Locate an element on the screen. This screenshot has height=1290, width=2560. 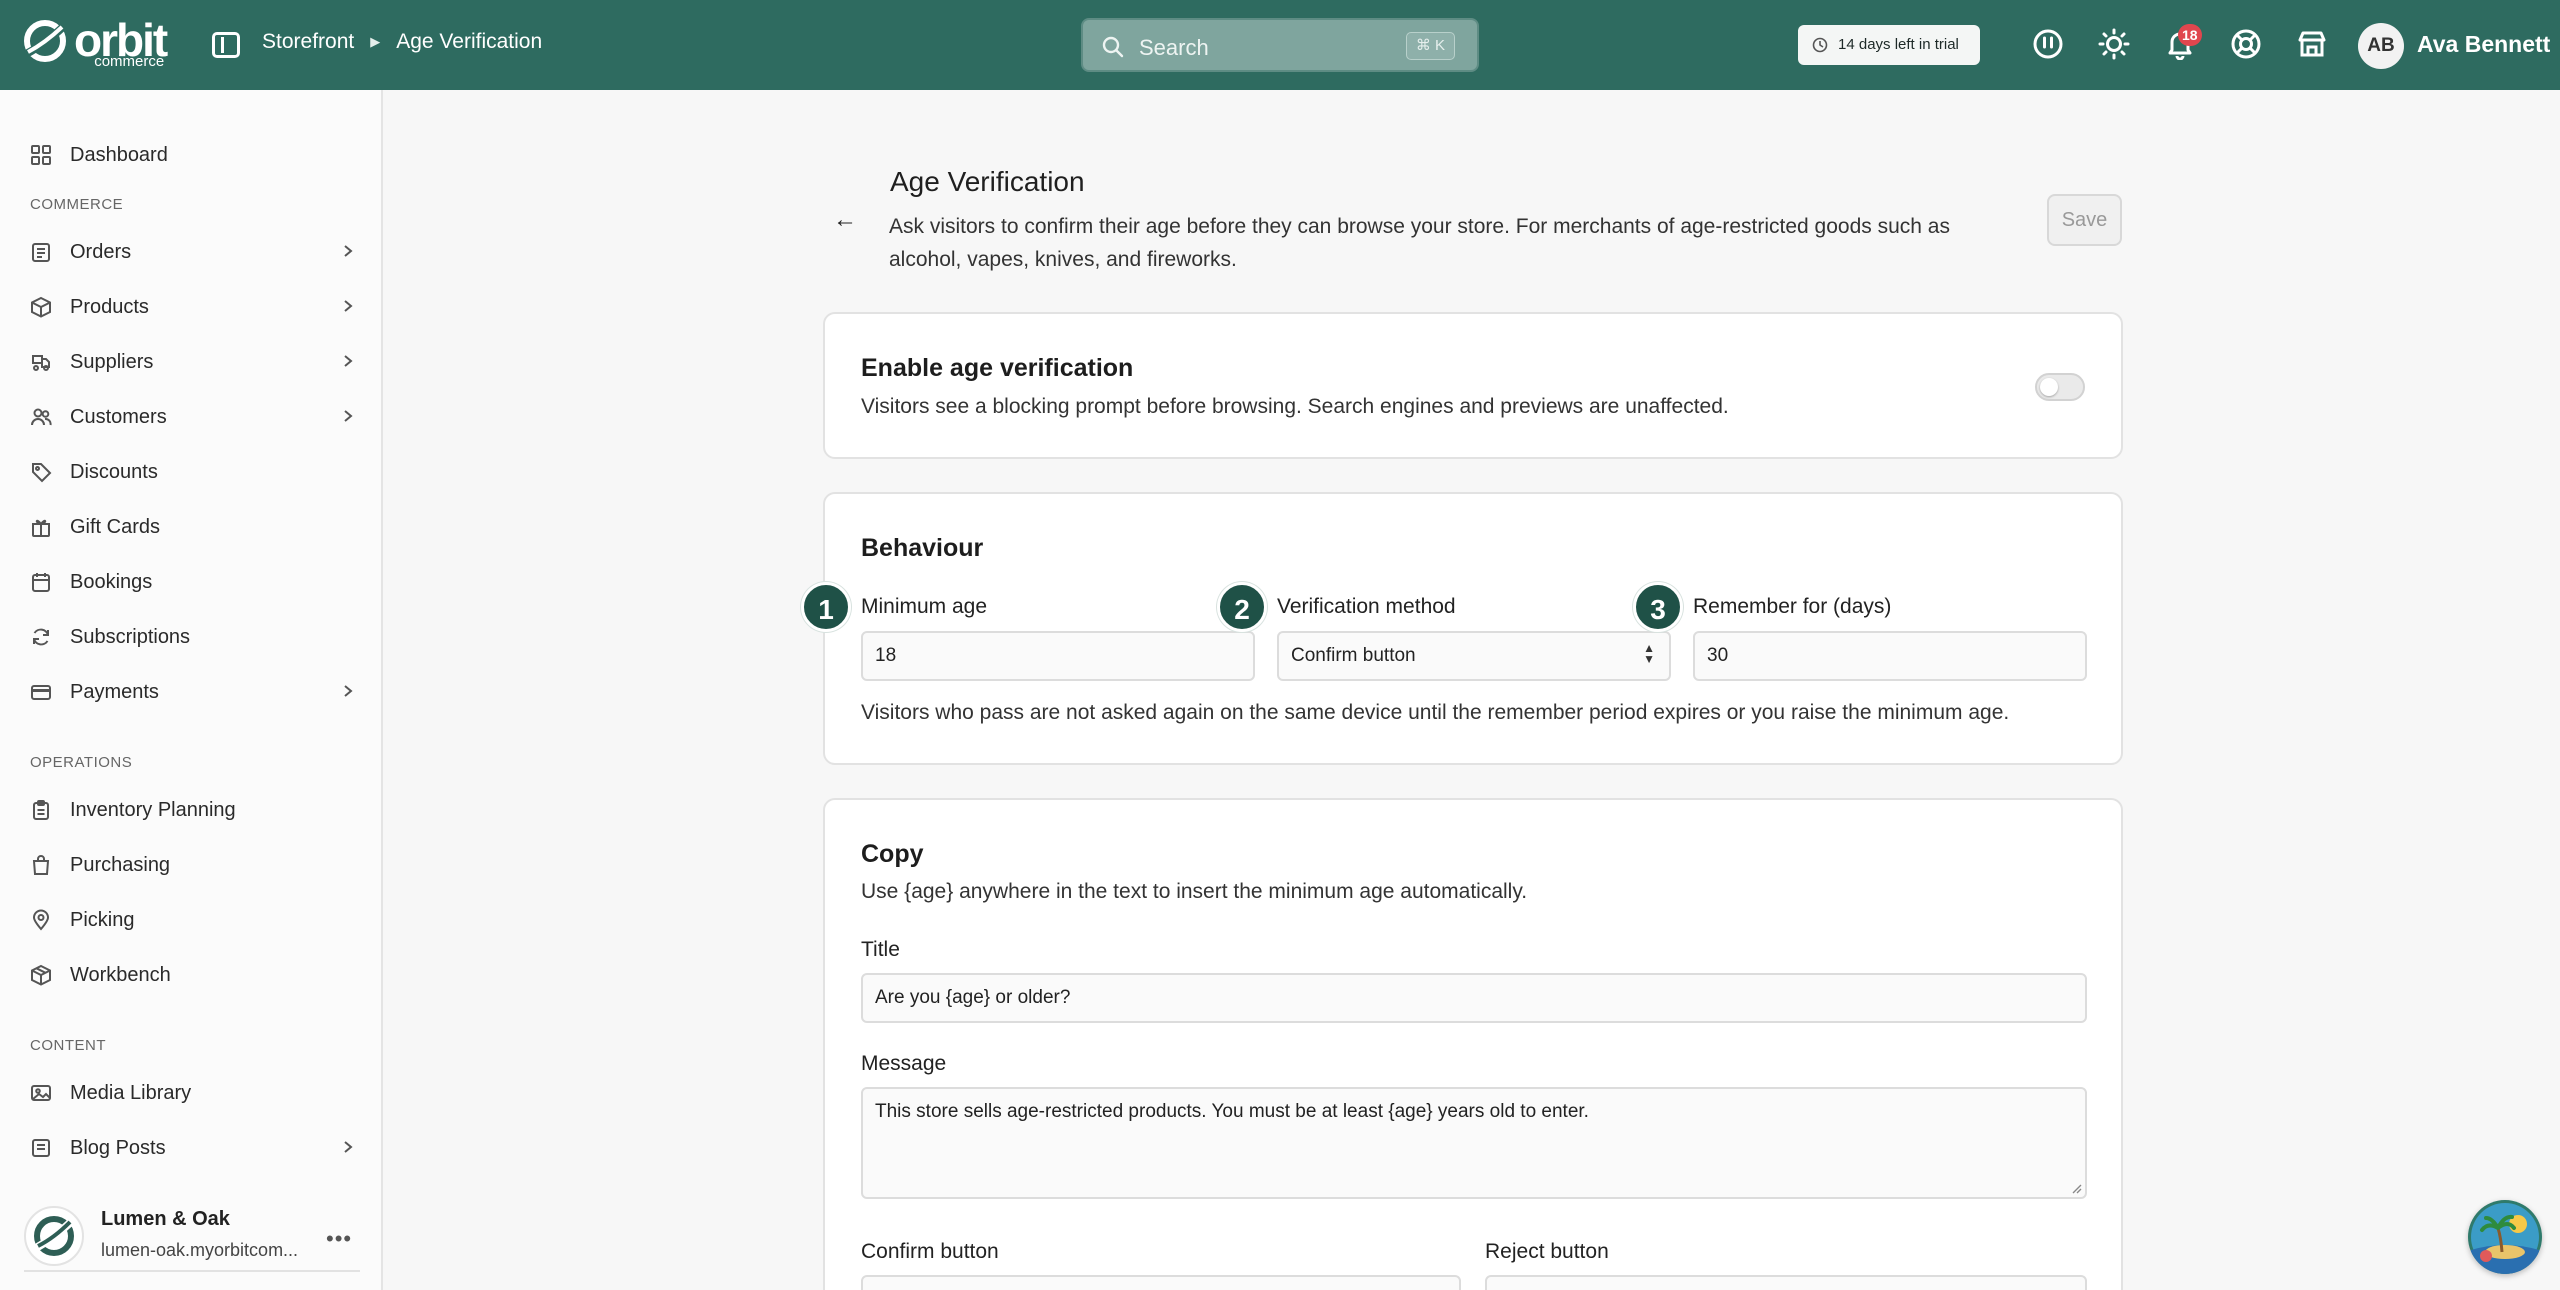
orbit-logo-icon is located at coordinates (45, 41).